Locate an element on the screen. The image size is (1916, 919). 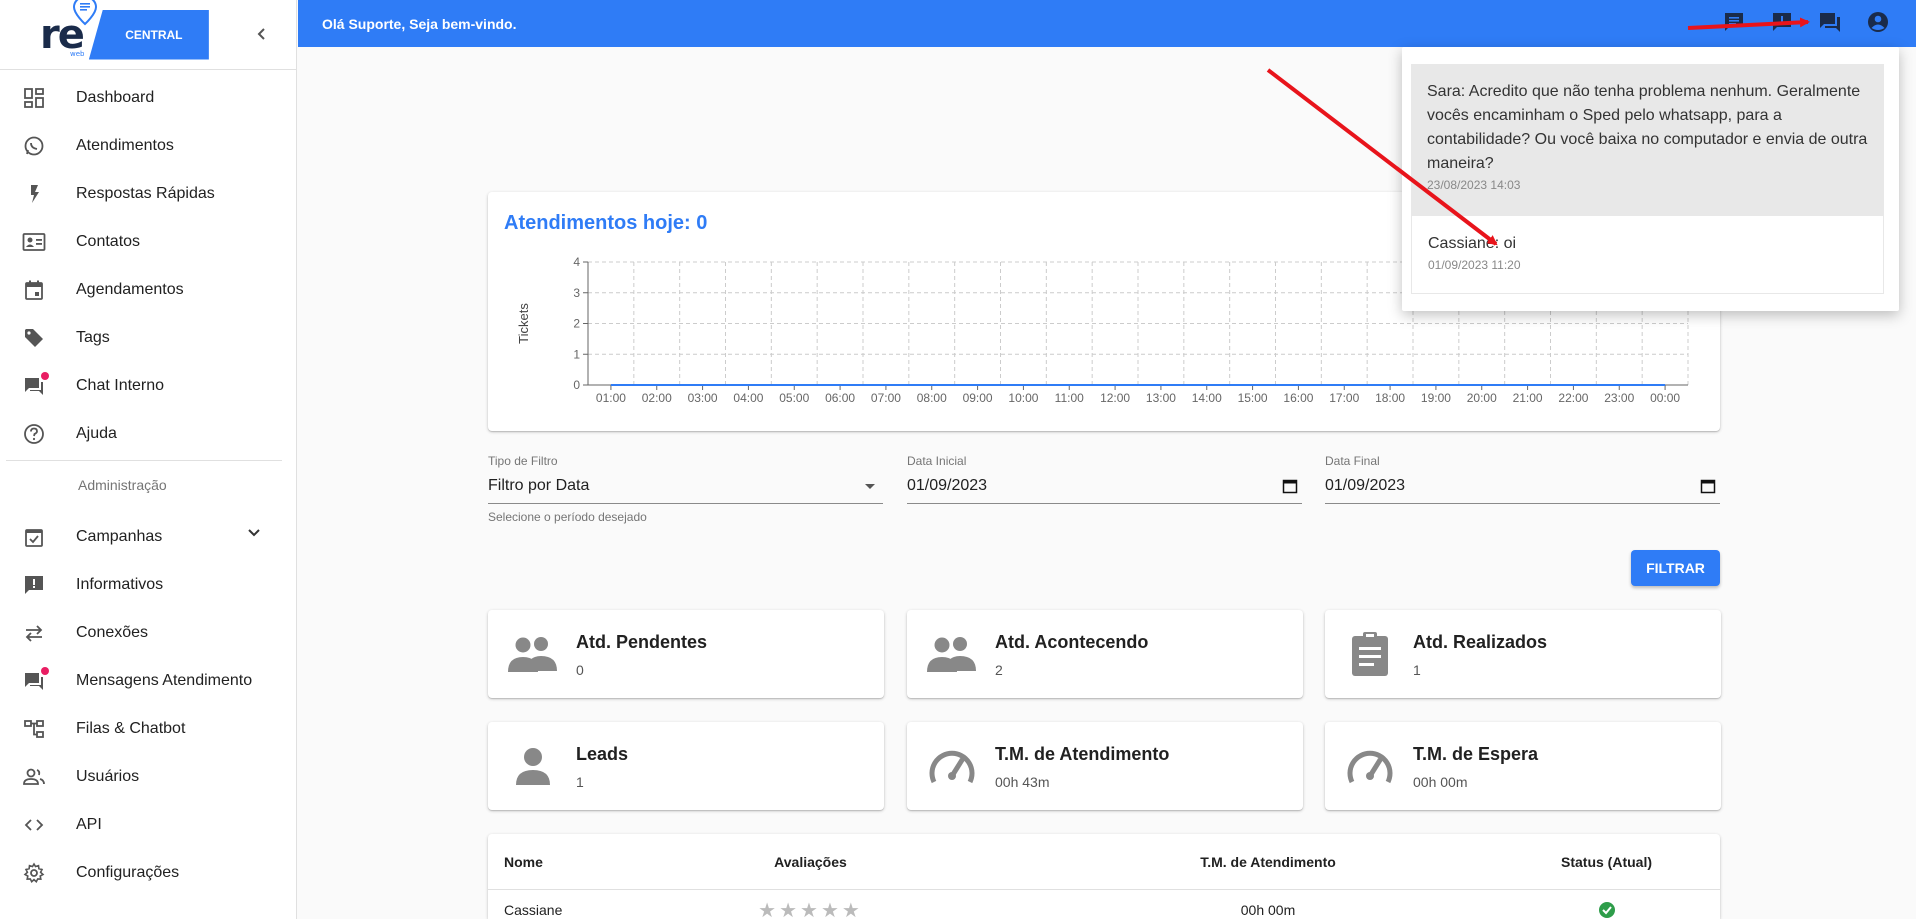
sidebar-item-label: Informativos is located at coordinates (120, 584).